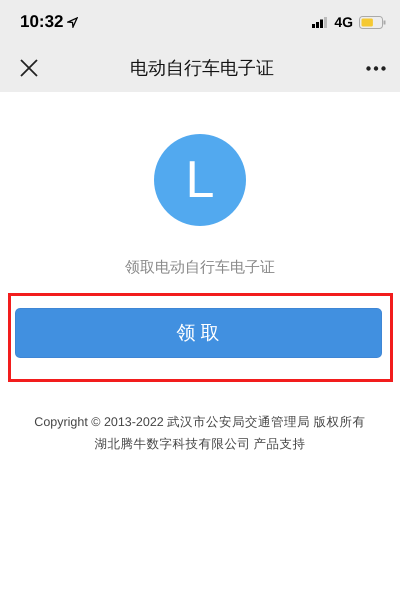 This screenshot has height=610, width=400. What do you see at coordinates (376, 68) in the screenshot?
I see `more-icon` at bounding box center [376, 68].